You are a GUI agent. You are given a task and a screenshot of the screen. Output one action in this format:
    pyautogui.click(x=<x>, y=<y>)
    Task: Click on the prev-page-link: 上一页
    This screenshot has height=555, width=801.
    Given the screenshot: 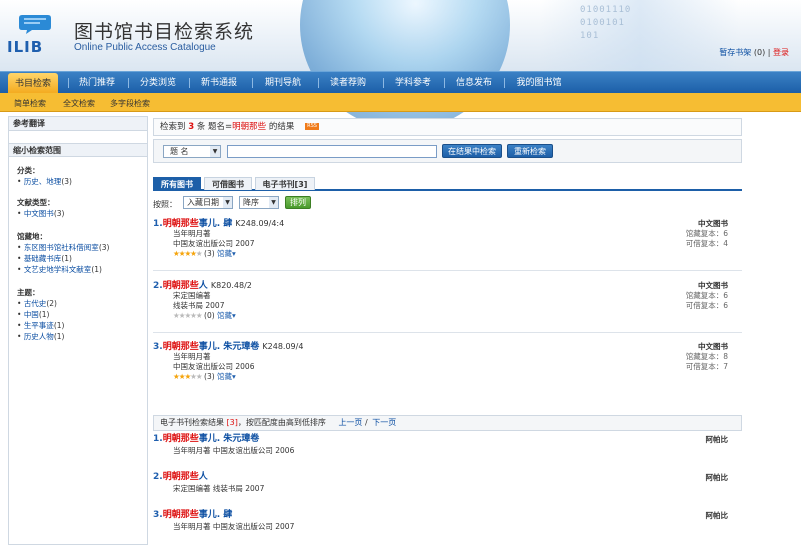 What is the action you would take?
    pyautogui.click(x=350, y=422)
    